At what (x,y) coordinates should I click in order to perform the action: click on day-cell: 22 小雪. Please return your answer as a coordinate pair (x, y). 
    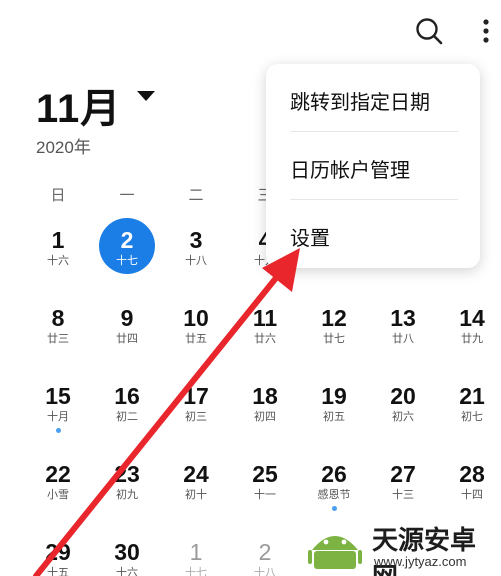
    Looking at the image, I should click on (58, 488).